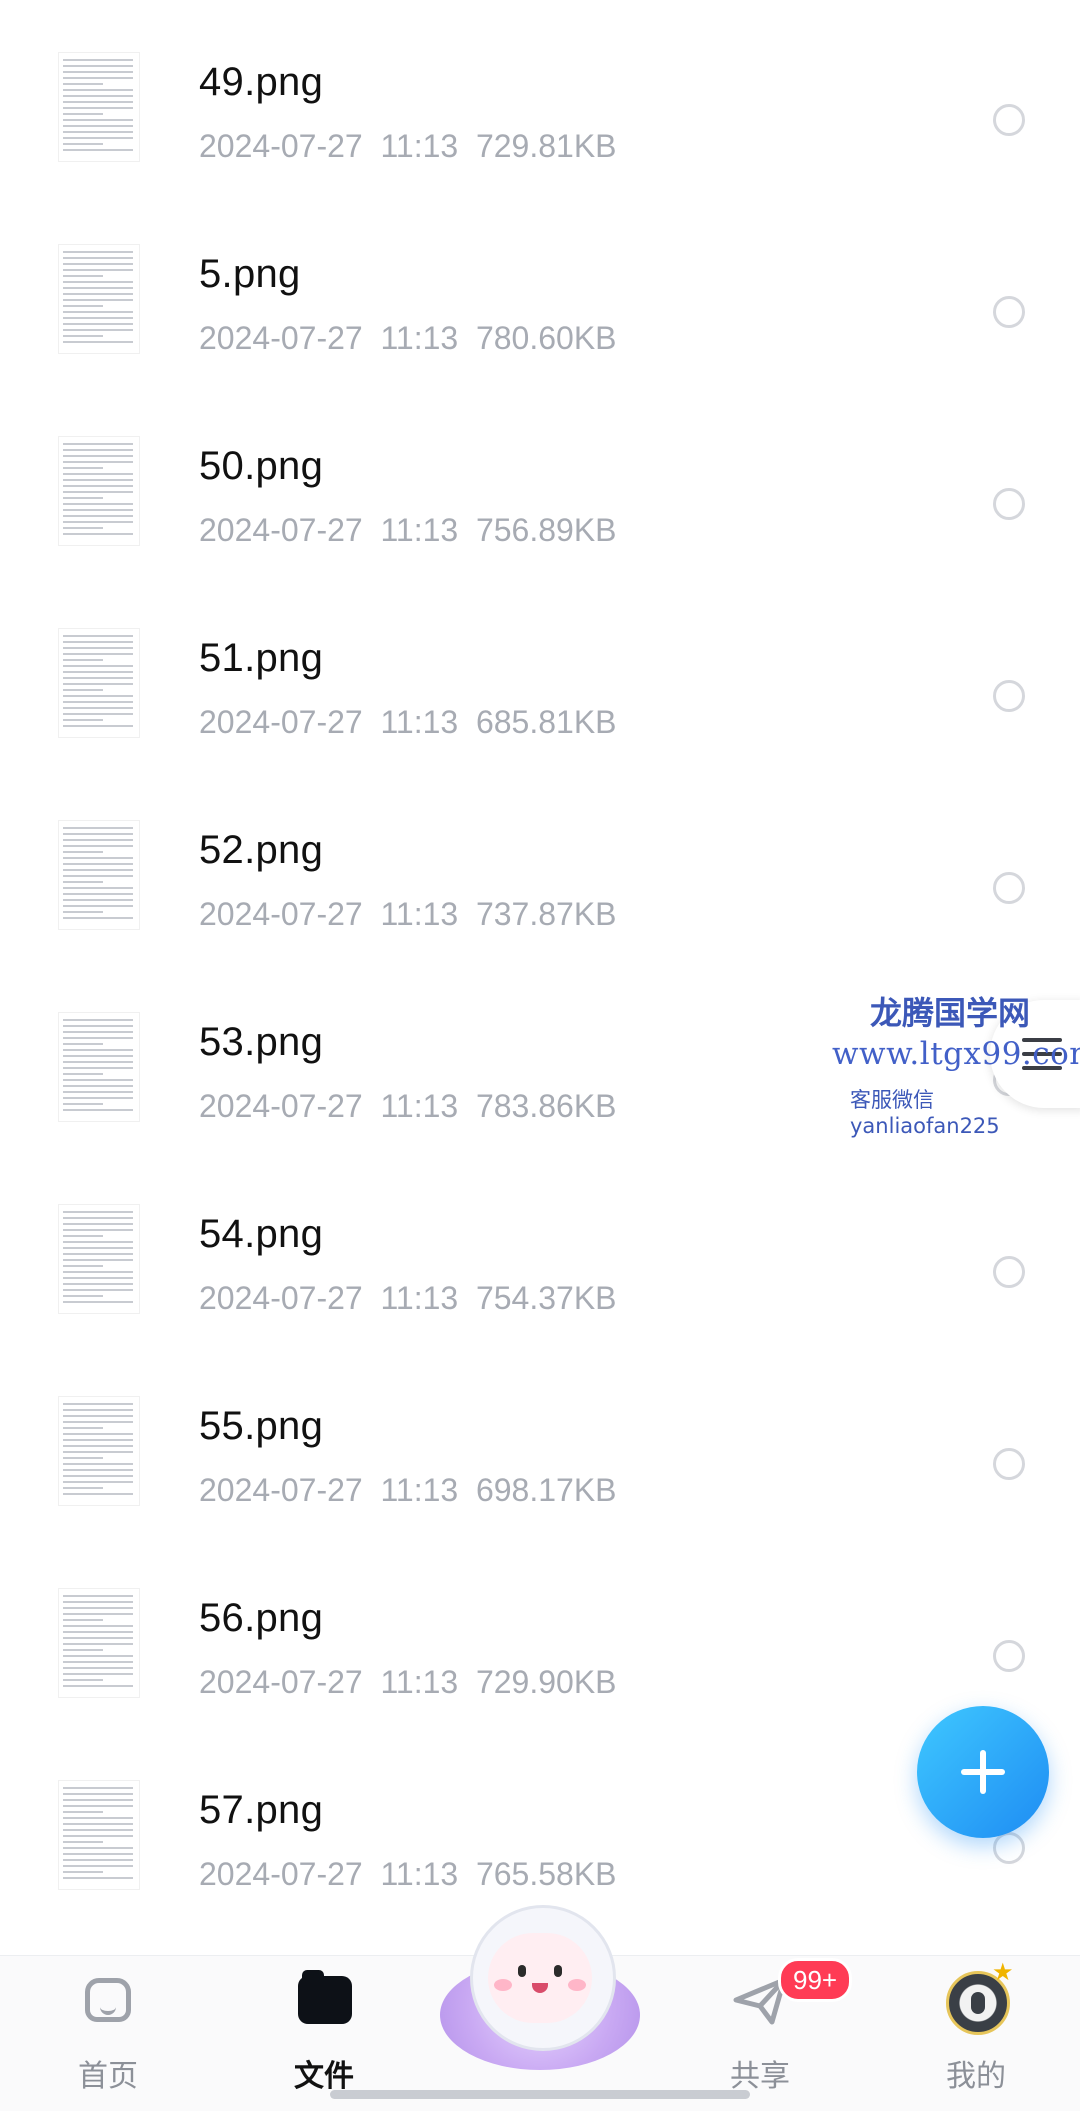 The height and width of the screenshot is (2111, 1080). I want to click on file-meta: 2024-07-27 11:13 729.90KB, so click(408, 1682).